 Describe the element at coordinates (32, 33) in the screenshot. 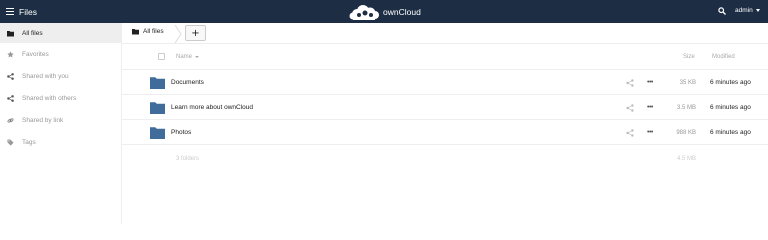

I see `sidebar-item-label: All files` at that location.